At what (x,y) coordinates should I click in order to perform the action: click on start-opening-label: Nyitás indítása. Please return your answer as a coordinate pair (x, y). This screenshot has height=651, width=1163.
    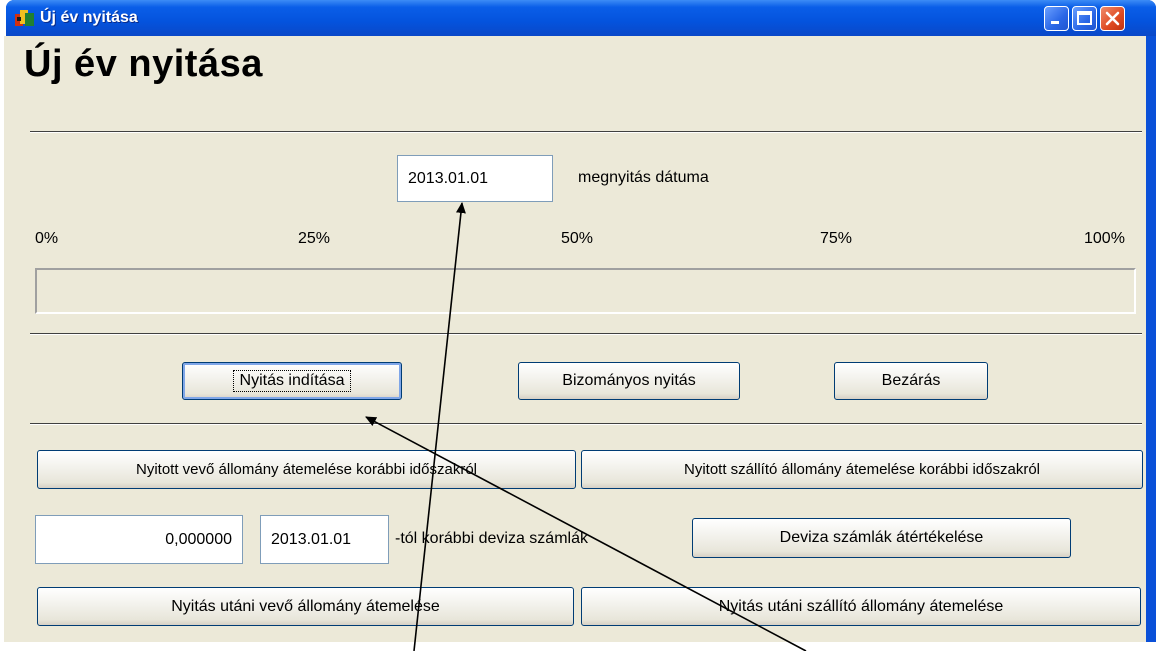
    Looking at the image, I should click on (292, 381).